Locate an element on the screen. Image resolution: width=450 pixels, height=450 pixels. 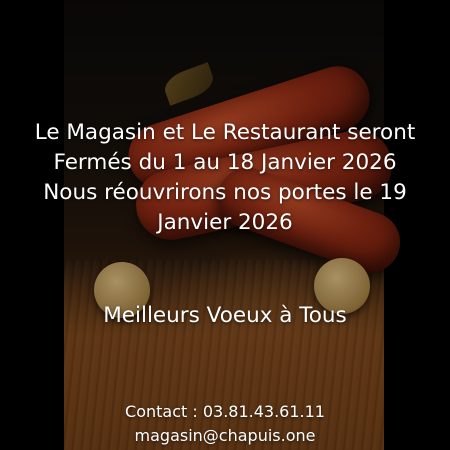
announcement-line-4: Janvier 2026 is located at coordinates (225, 222).